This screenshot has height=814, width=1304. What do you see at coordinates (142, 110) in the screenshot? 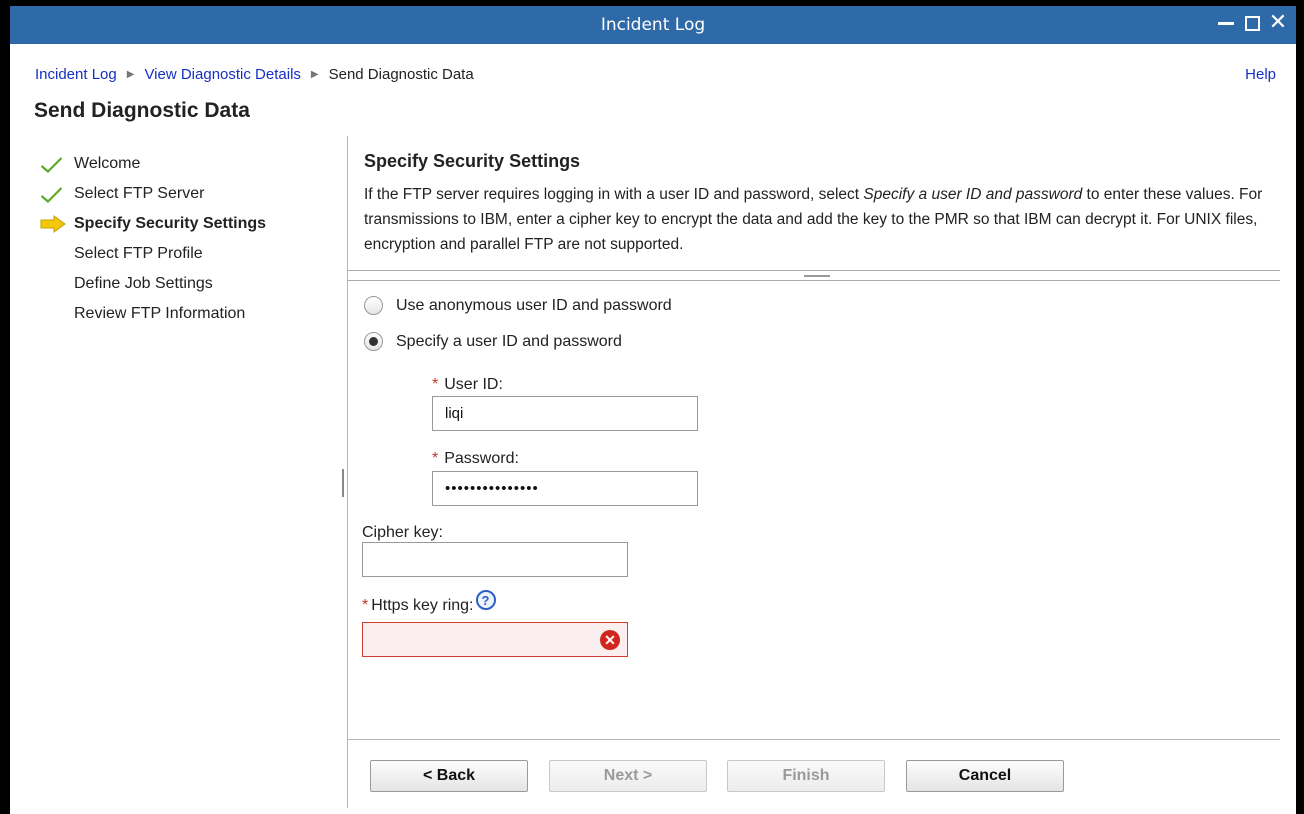
I see `page-title: Send Diagnostic Data` at bounding box center [142, 110].